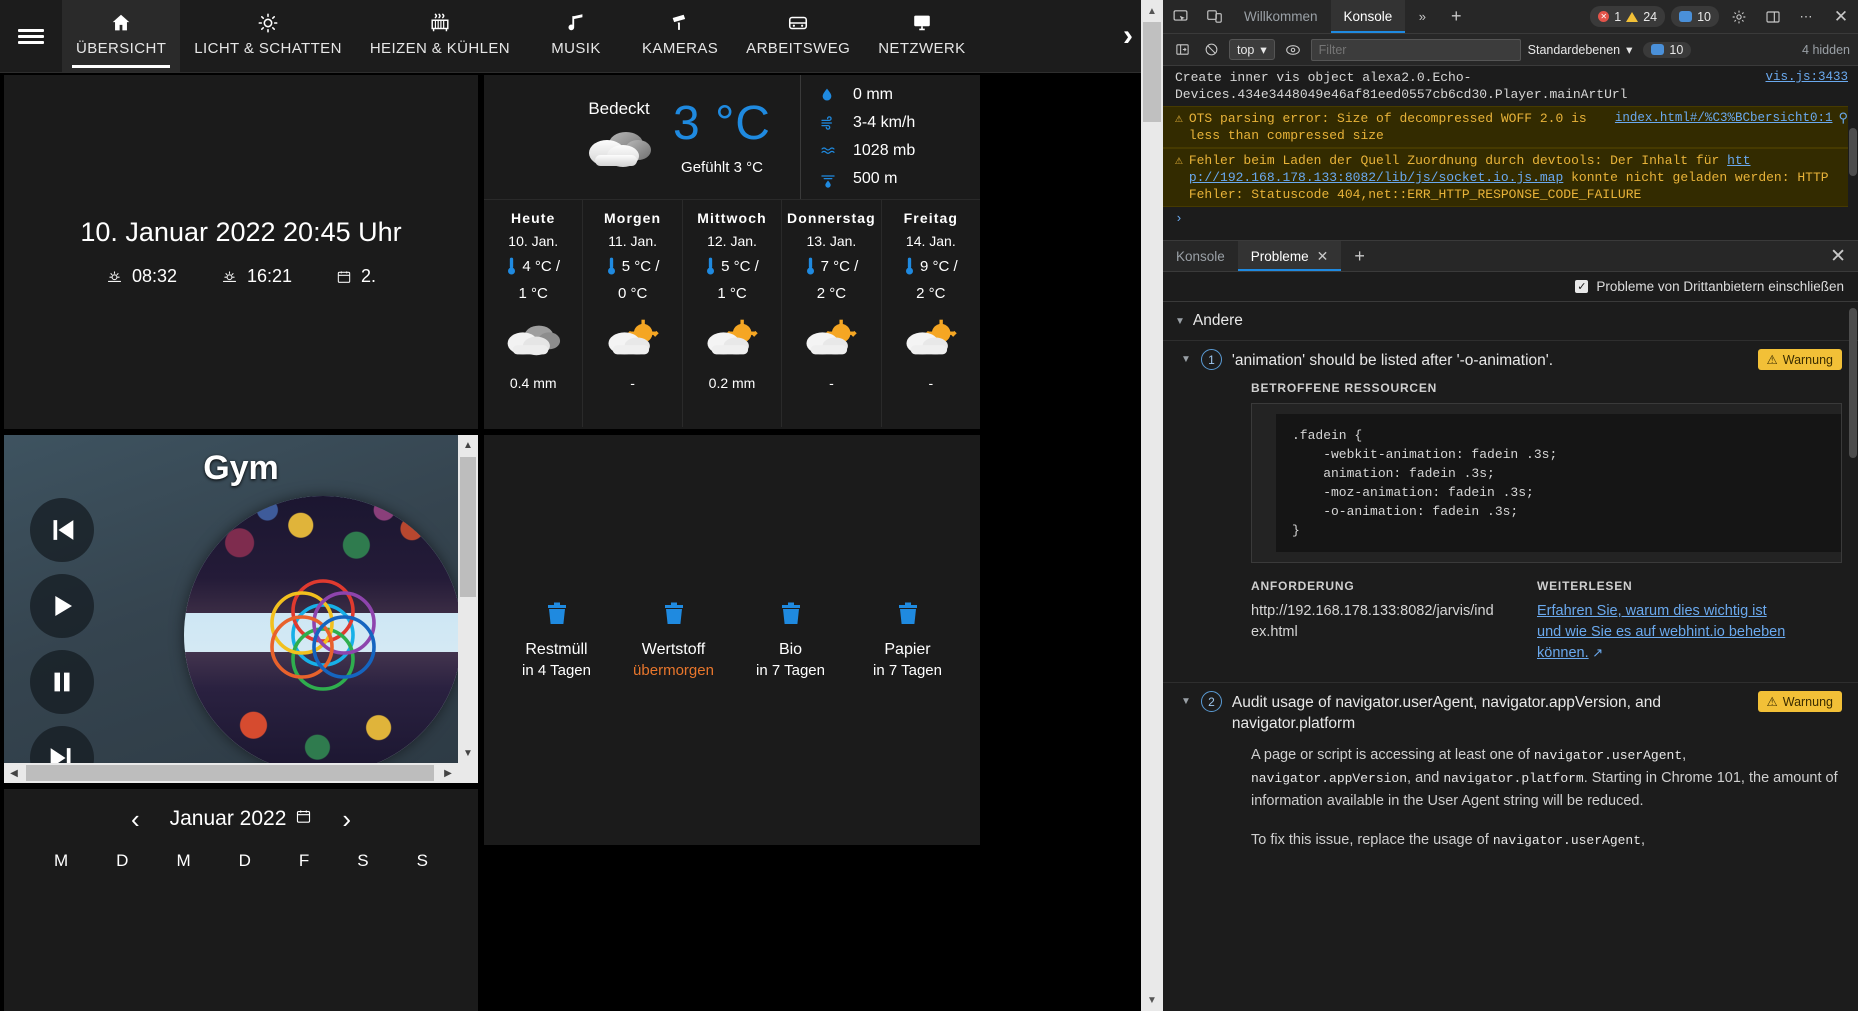 This screenshot has height=1011, width=1858. Describe the element at coordinates (899, 123) in the screenshot. I see `weather-stat-wind: 3-4 km/h` at that location.